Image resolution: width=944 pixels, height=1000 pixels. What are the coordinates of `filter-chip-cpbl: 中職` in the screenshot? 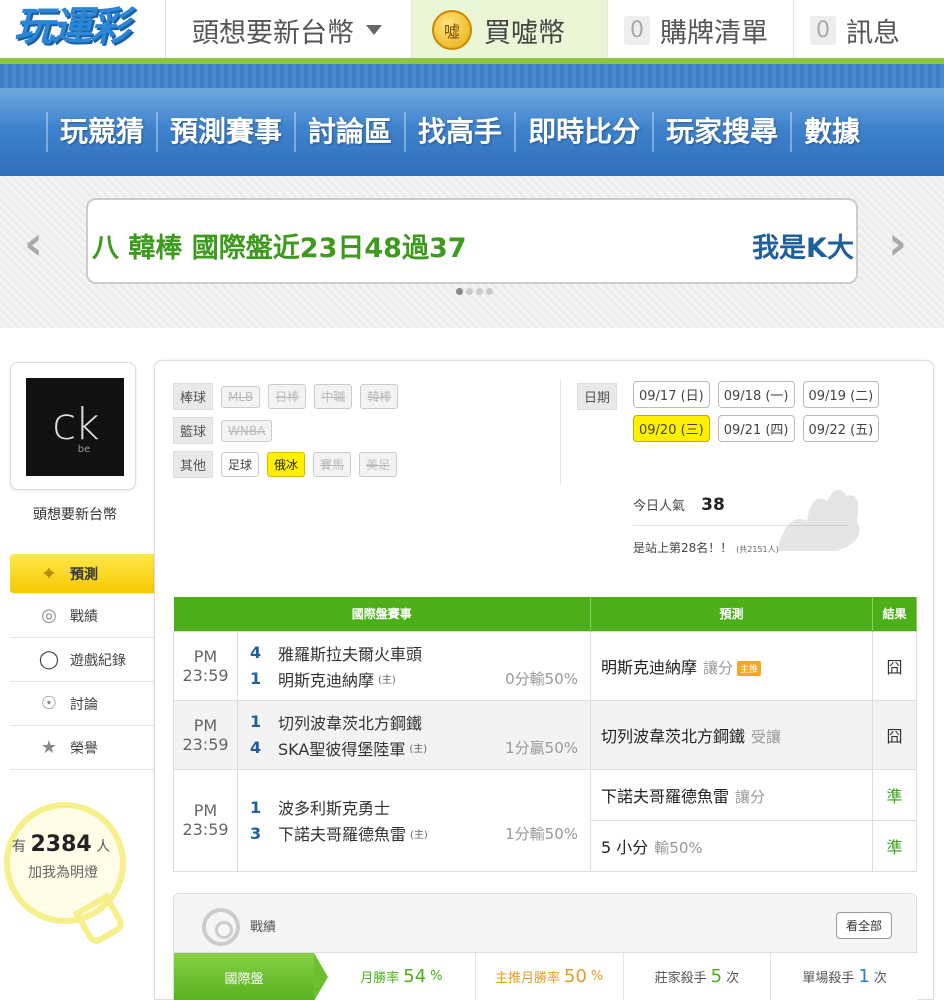 It's located at (333, 396).